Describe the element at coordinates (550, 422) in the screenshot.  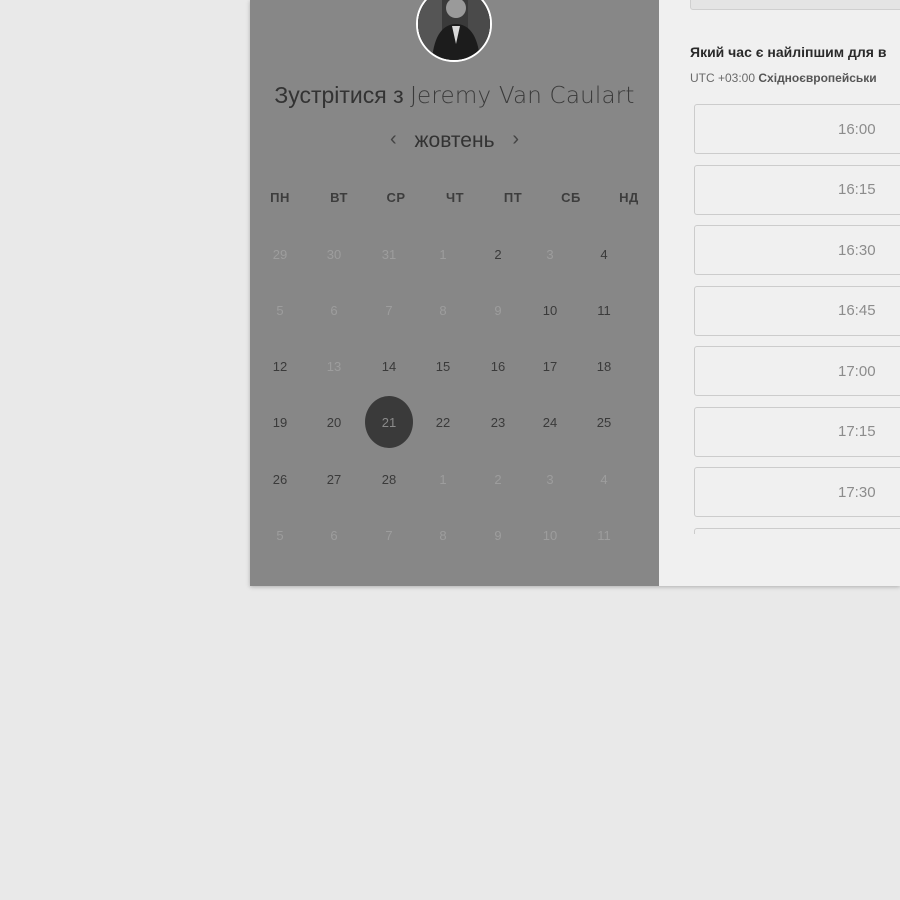
I see `calendar-day: 24` at that location.